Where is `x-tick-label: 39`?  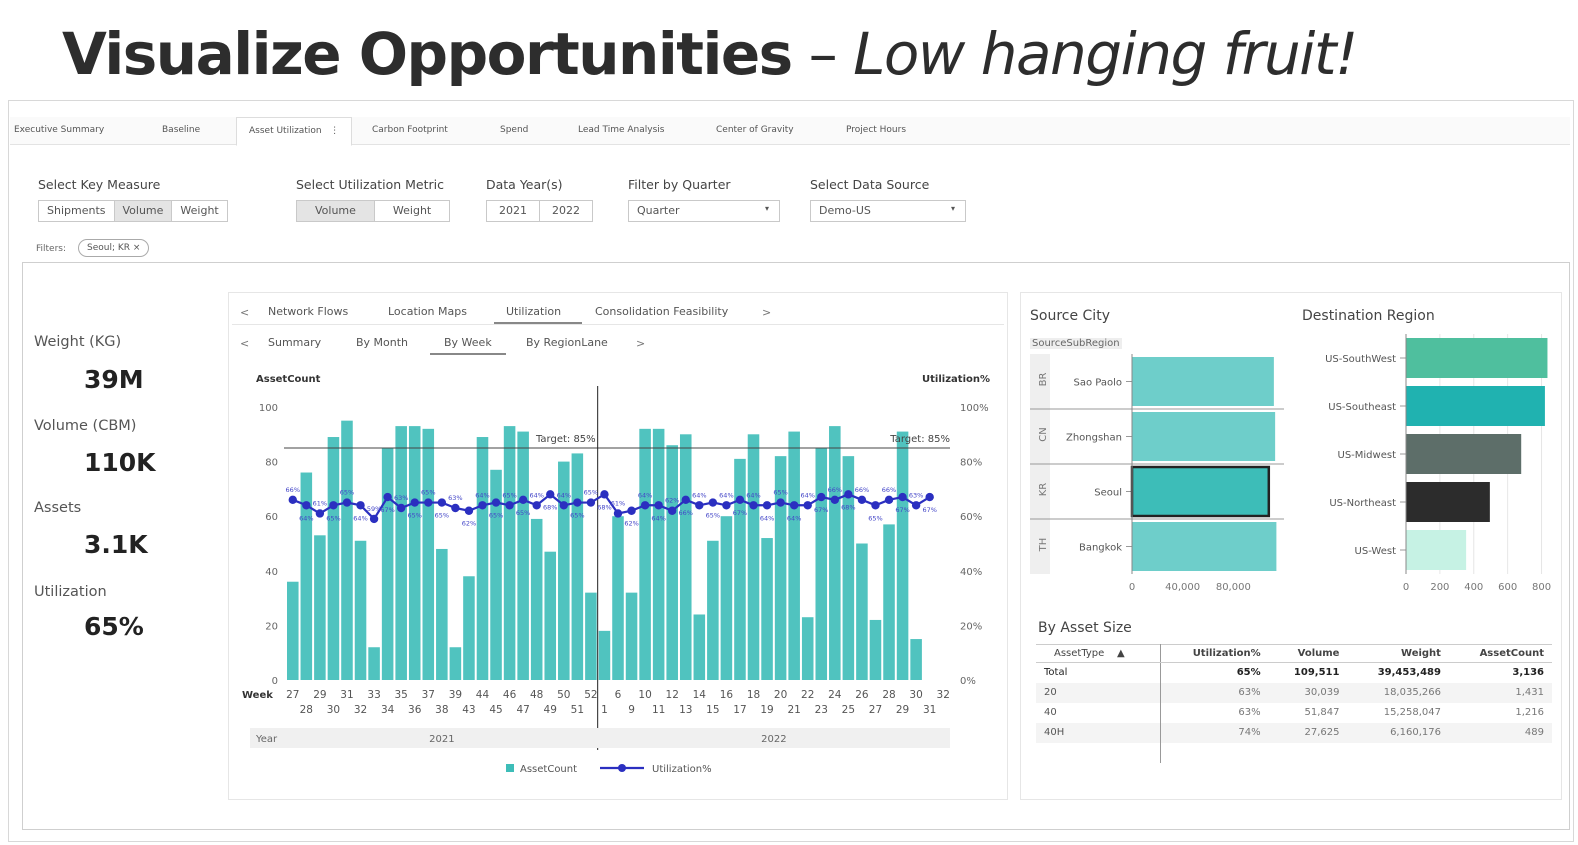 x-tick-label: 39 is located at coordinates (455, 695).